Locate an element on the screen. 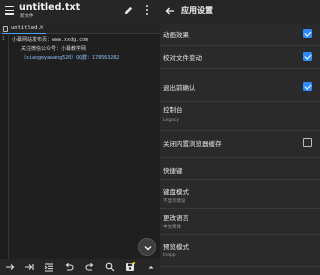  setting-disable-browser-cache: 关闭内置浏览器缓存 is located at coordinates (240, 144).